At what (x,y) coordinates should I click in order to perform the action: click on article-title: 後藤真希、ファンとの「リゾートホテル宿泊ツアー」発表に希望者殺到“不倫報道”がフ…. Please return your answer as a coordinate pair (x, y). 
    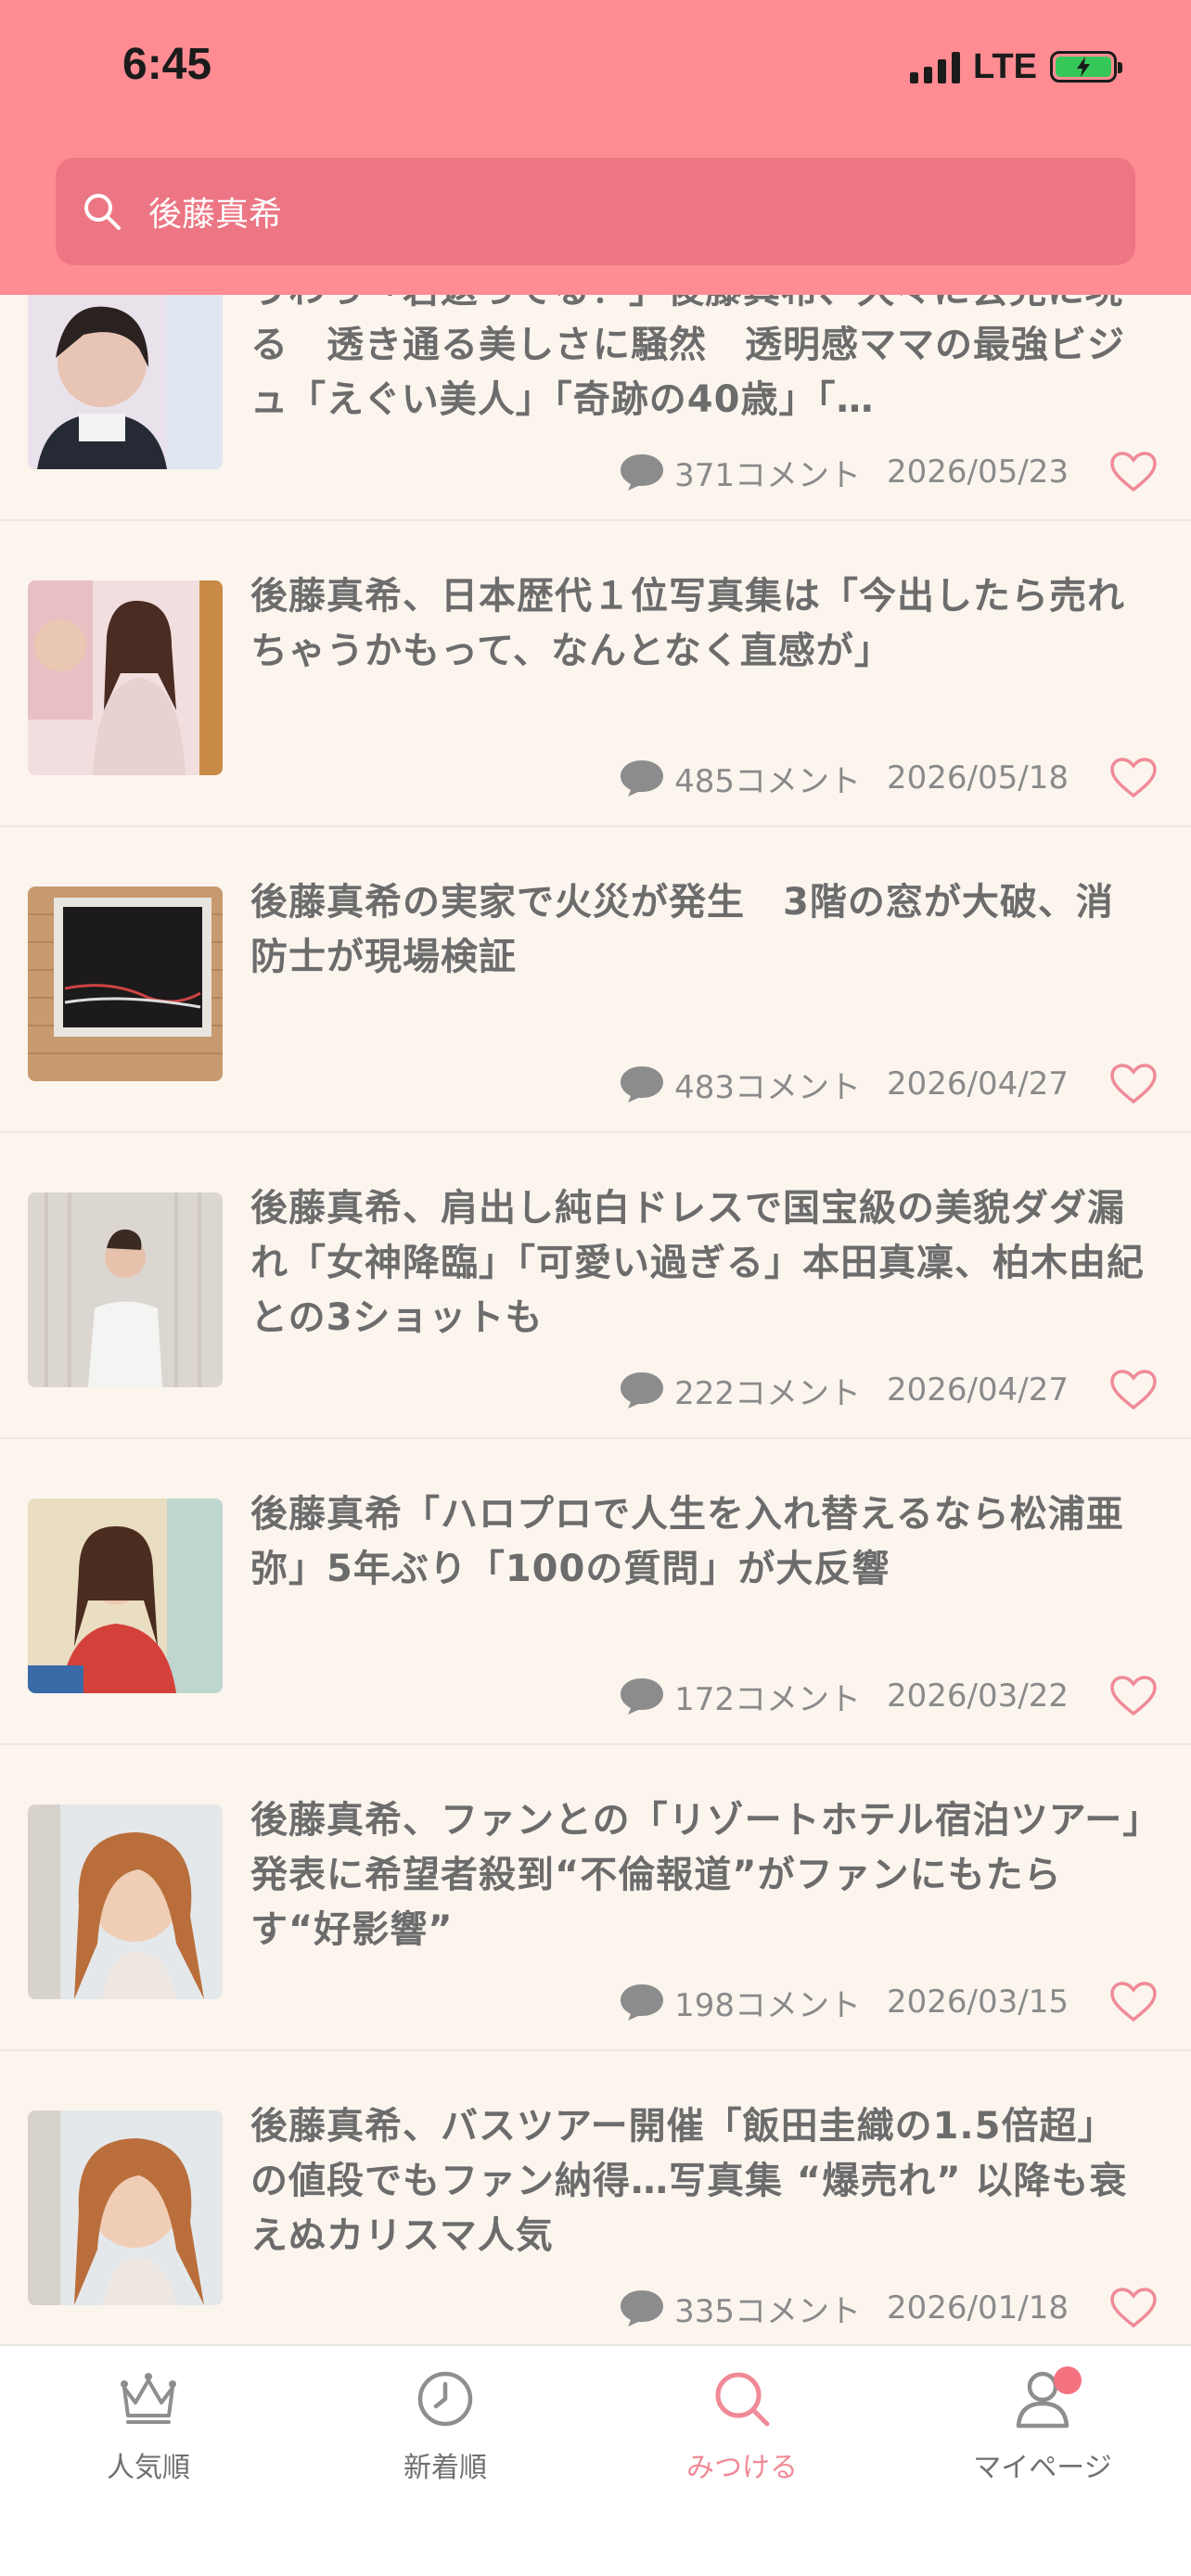
    Looking at the image, I should click on (698, 1875).